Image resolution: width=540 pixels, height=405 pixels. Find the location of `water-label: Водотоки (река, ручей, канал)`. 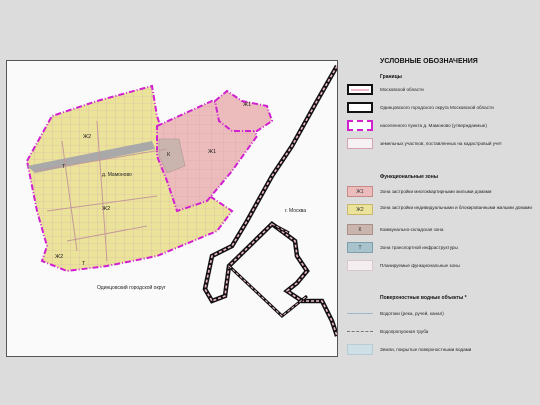

water-label: Водотоки (река, ручей, канал) is located at coordinates (412, 313).